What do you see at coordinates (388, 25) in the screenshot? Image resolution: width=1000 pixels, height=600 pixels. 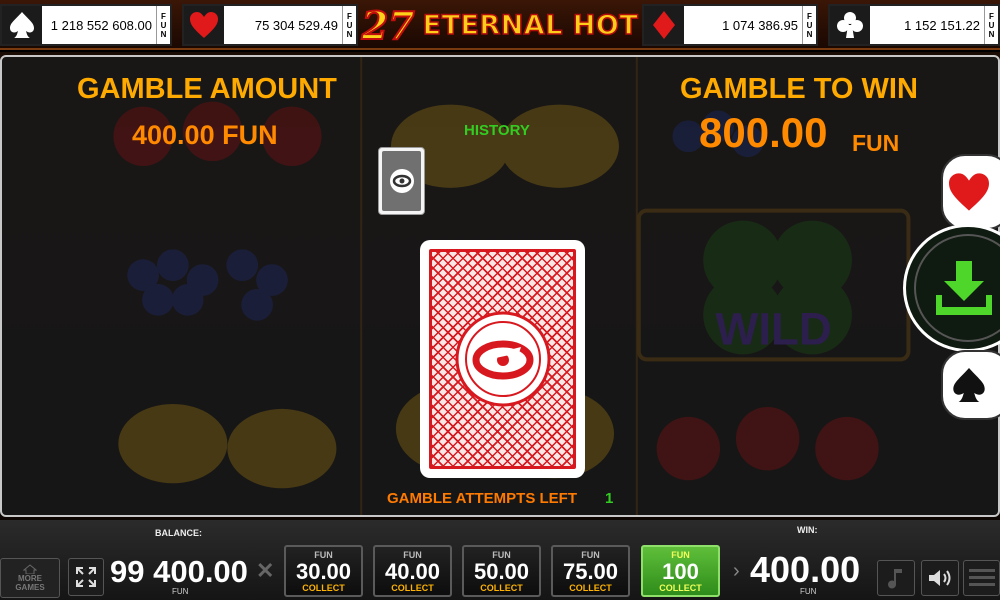 I see `logo-number: 27` at bounding box center [388, 25].